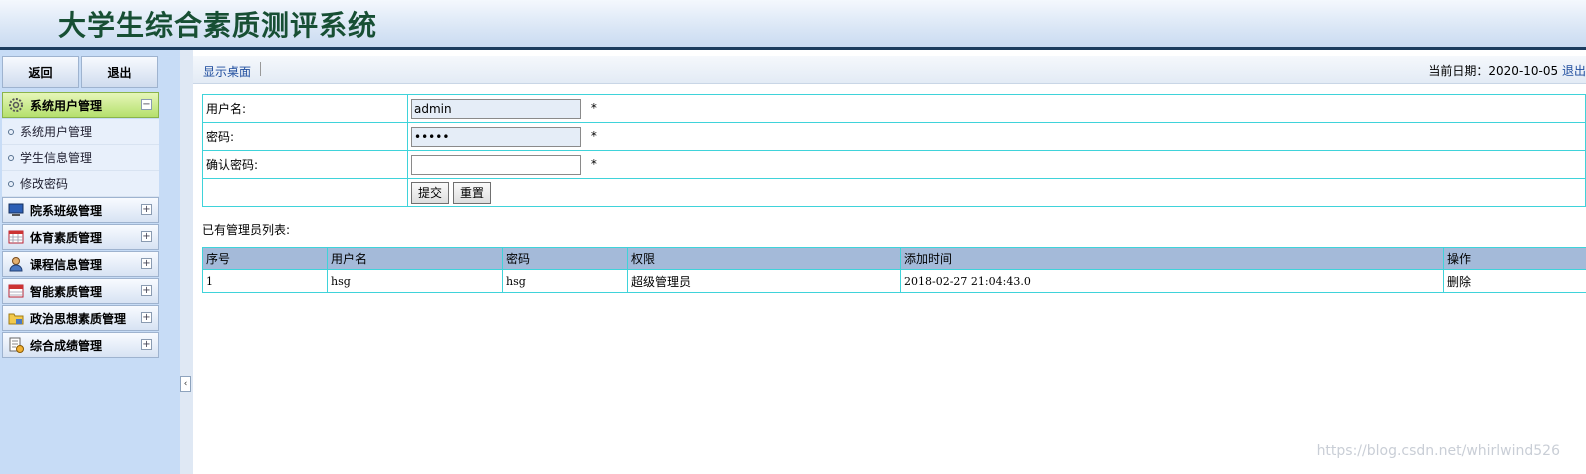  What do you see at coordinates (218, 25) in the screenshot?
I see `app-title: 大学生综合素质测评系统` at bounding box center [218, 25].